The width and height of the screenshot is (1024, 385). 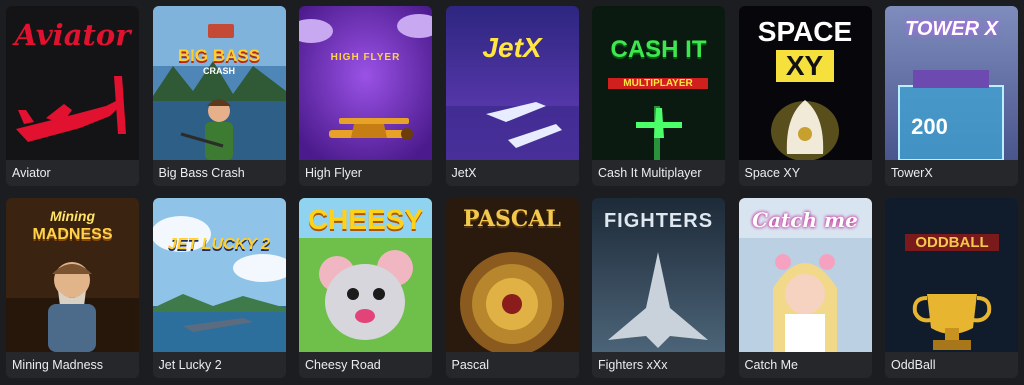 I want to click on game-thumbnail: BIG BASS CRASH, so click(x=219, y=83).